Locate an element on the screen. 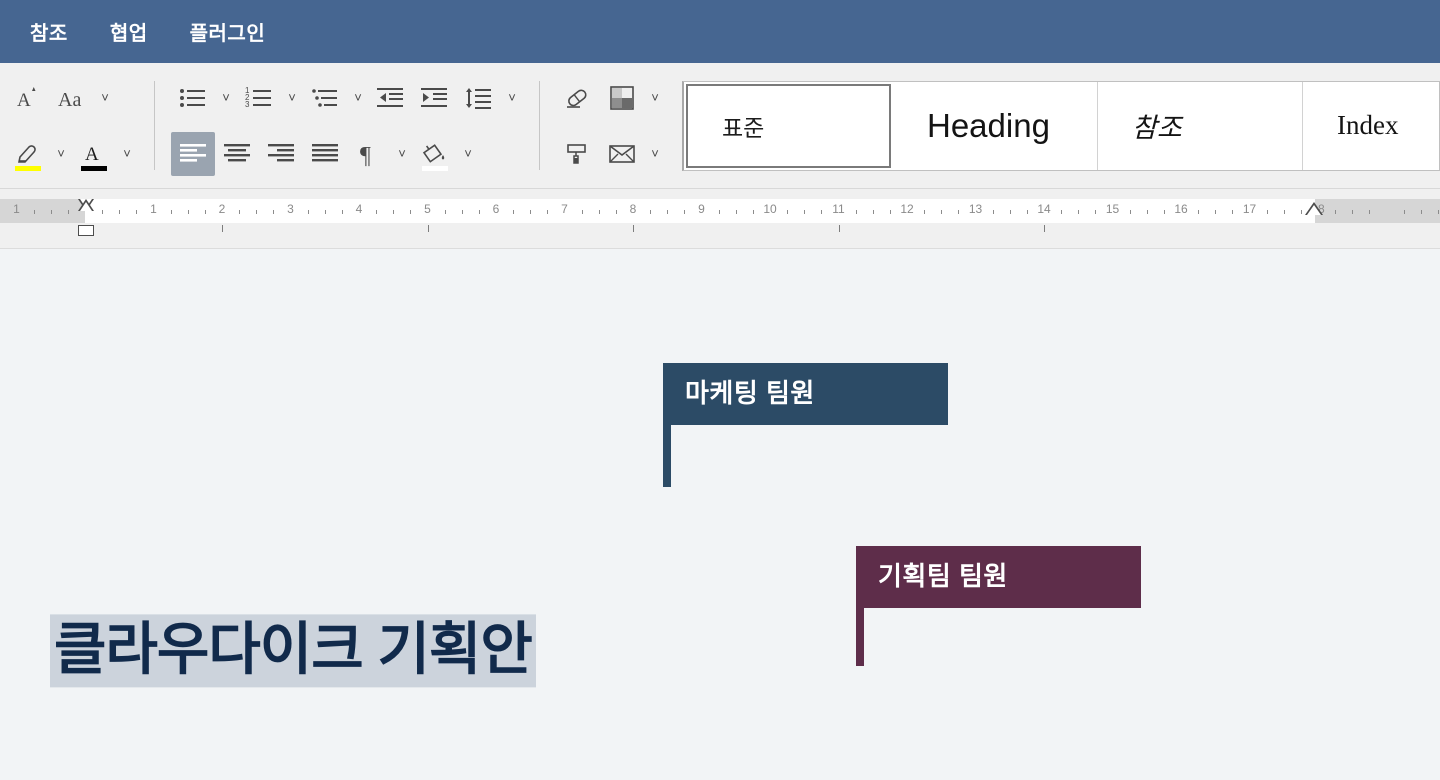  style-heading-label: Heading is located at coordinates (988, 125).